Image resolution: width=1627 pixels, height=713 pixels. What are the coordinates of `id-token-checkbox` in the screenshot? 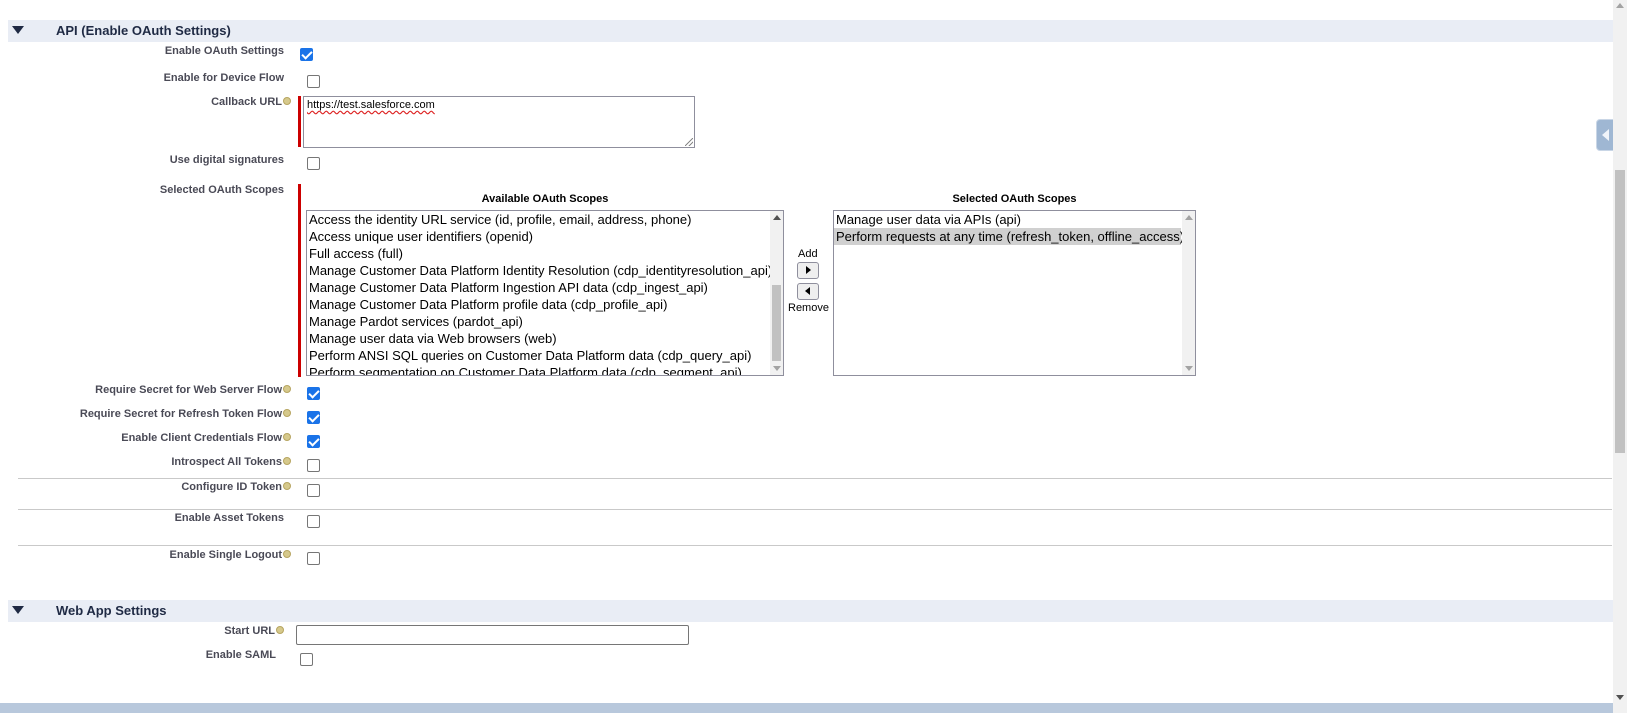 It's located at (313, 490).